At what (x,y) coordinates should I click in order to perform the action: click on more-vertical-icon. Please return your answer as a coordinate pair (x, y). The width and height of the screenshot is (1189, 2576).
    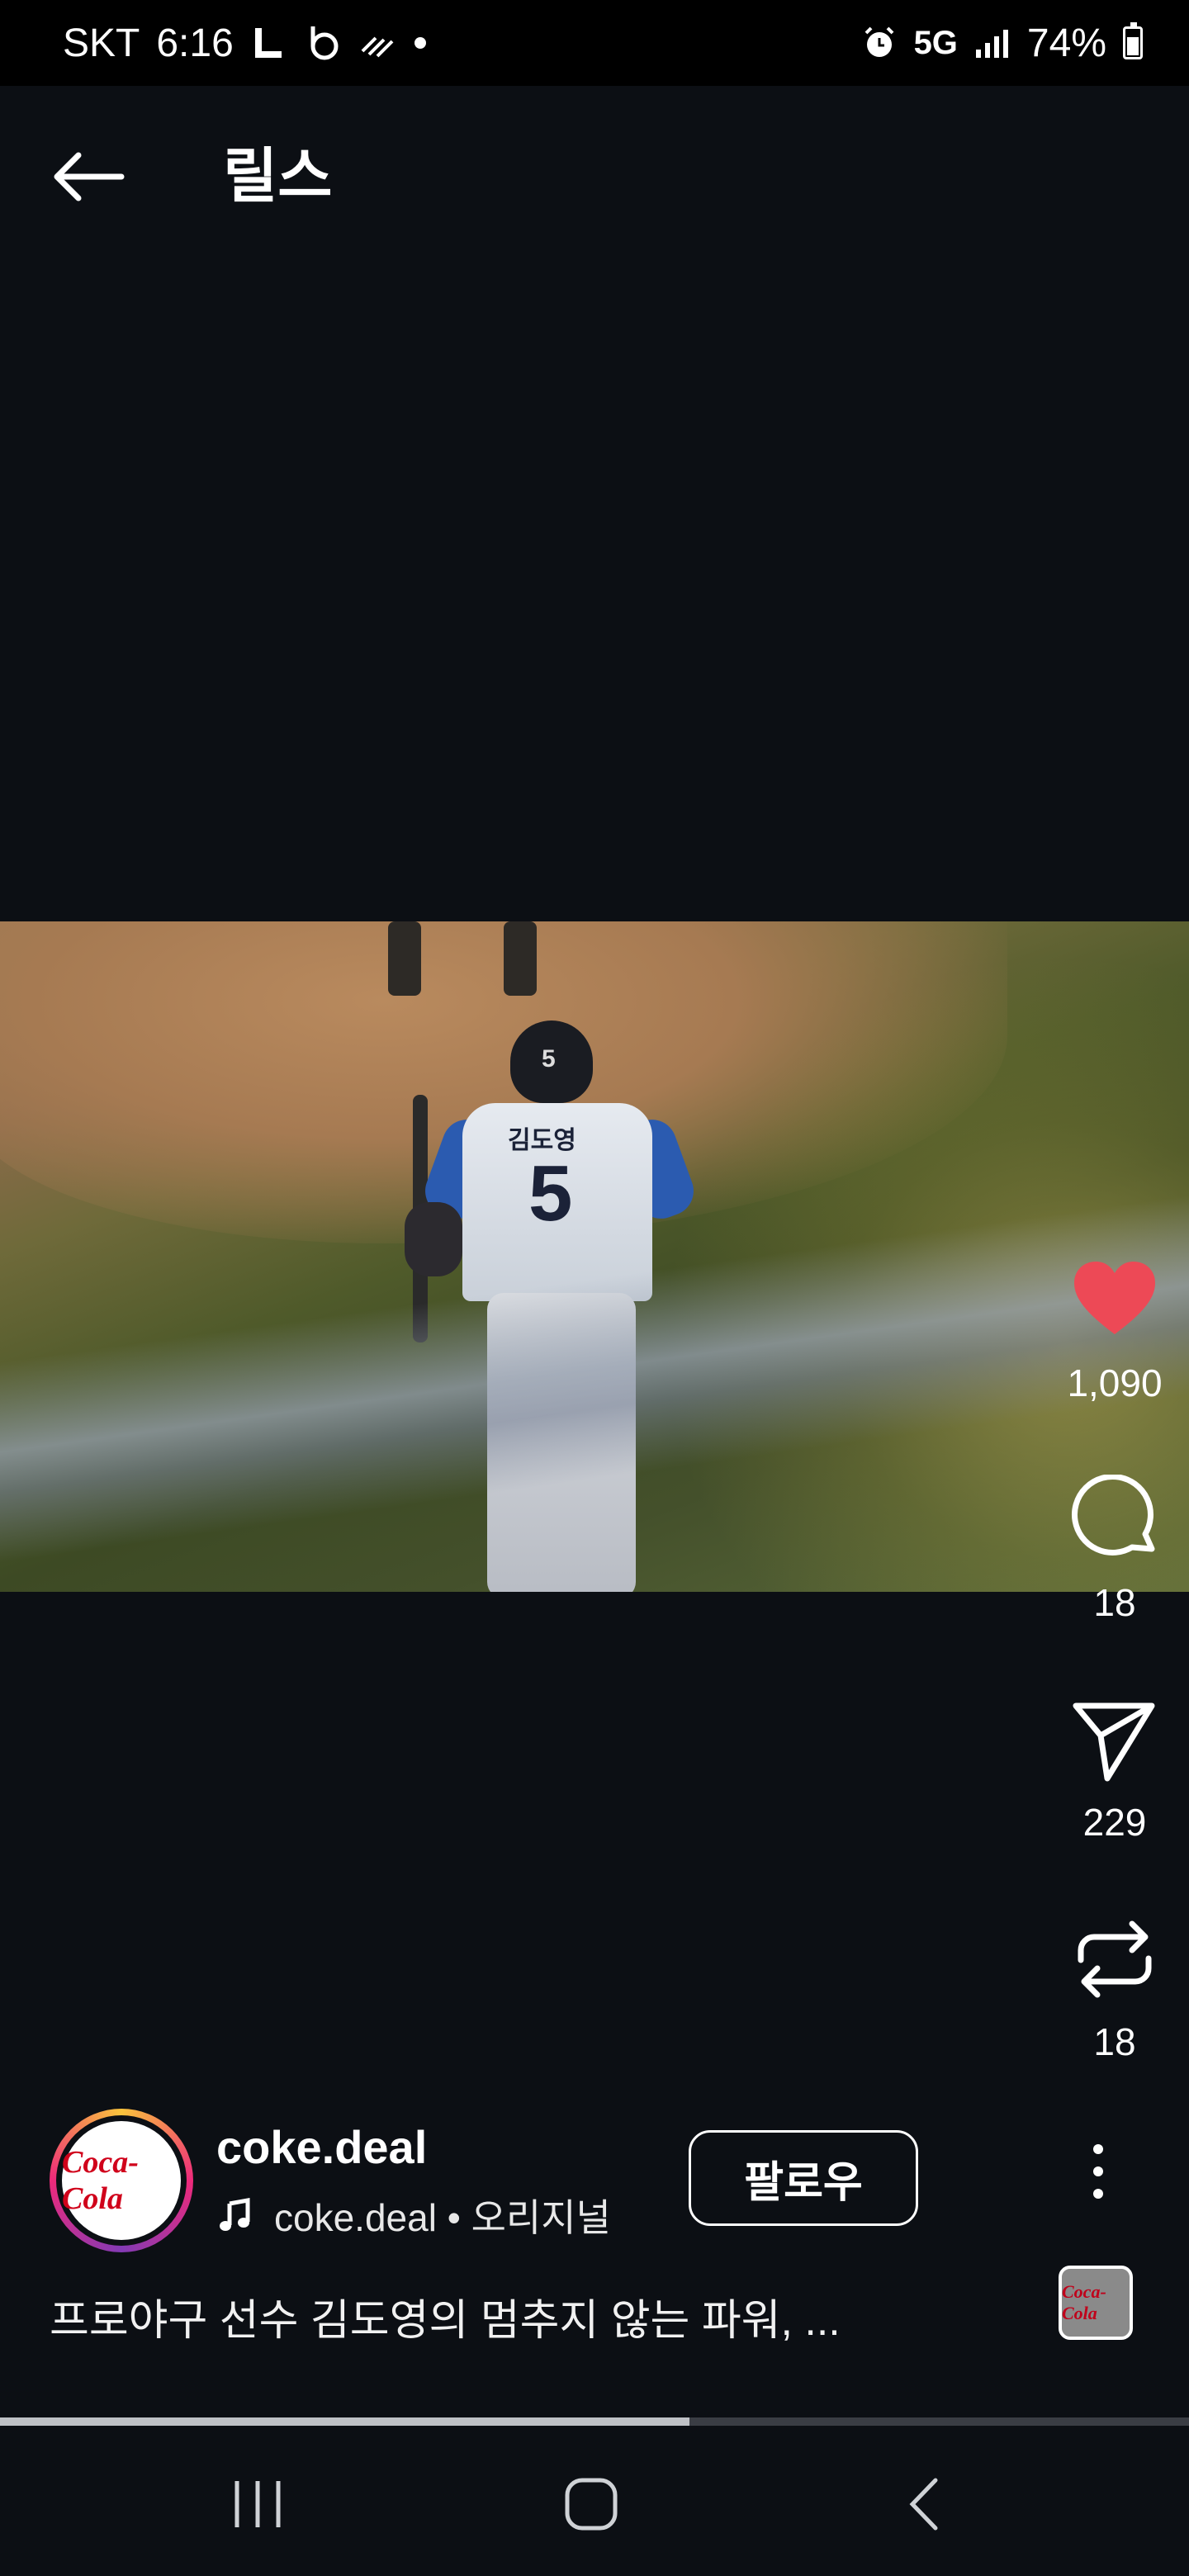
    Looking at the image, I should click on (1098, 2171).